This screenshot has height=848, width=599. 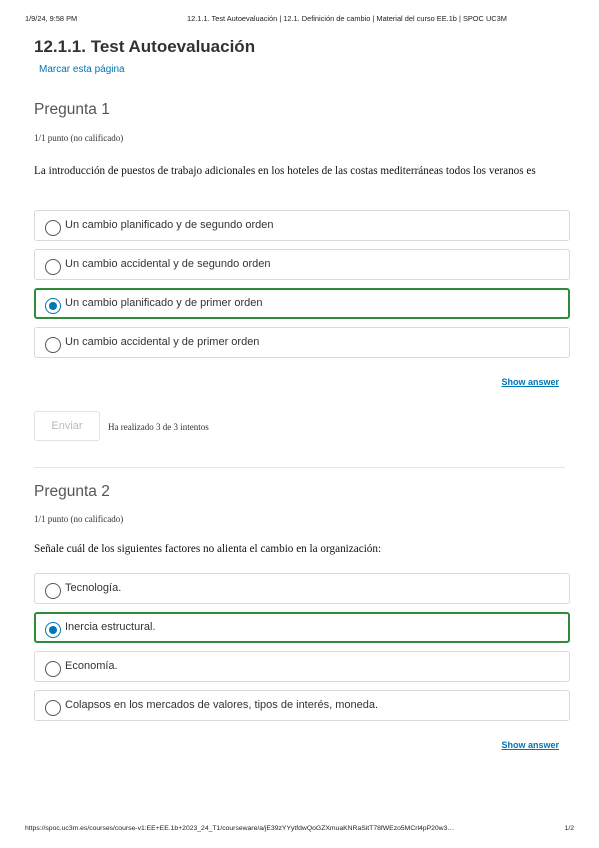 I want to click on question-1-points: 1/1 punto (no calificado), so click(x=79, y=138).